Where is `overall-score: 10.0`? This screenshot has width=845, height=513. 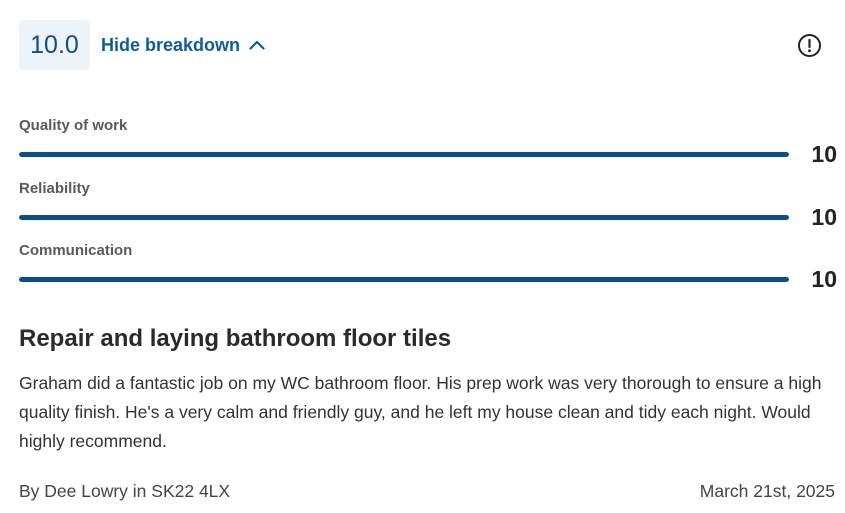
overall-score: 10.0 is located at coordinates (54, 44).